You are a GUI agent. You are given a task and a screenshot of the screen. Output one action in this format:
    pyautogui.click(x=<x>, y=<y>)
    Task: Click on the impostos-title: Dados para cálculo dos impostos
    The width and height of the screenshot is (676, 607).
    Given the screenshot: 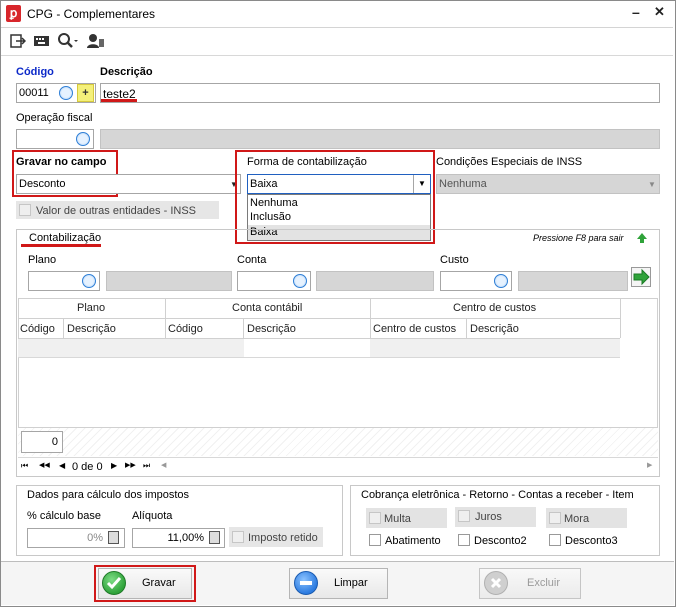 What is the action you would take?
    pyautogui.click(x=108, y=495)
    